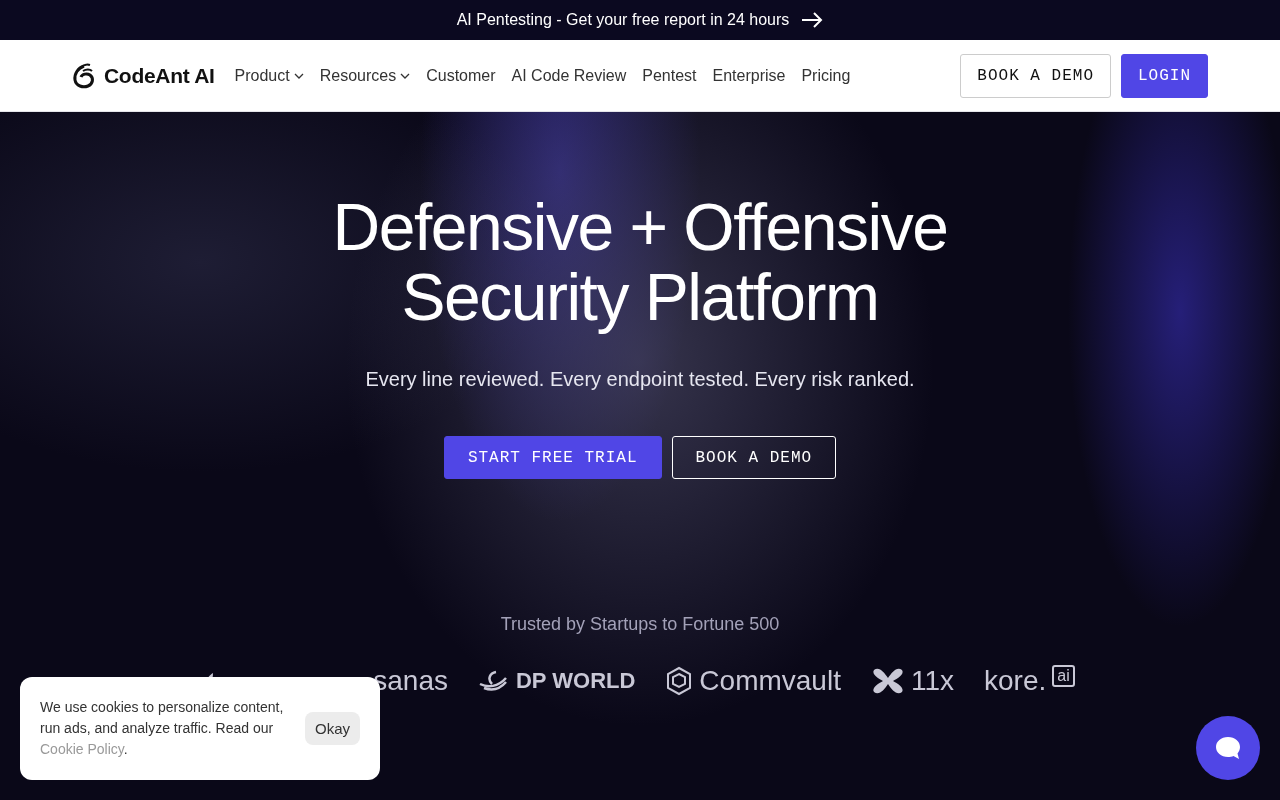 Image resolution: width=1280 pixels, height=800 pixels. What do you see at coordinates (1015, 681) in the screenshot?
I see `company-logo: kore.` at bounding box center [1015, 681].